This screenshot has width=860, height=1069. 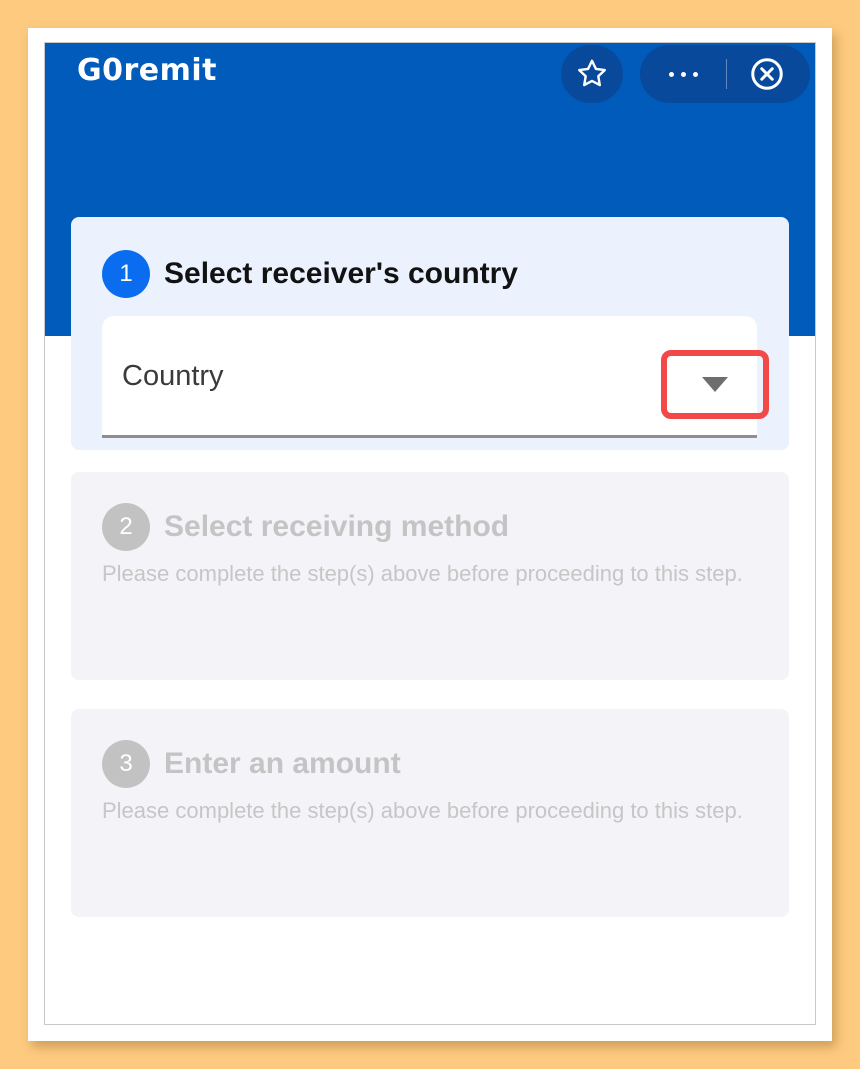 I want to click on mini-program-capsule, so click(x=725, y=74).